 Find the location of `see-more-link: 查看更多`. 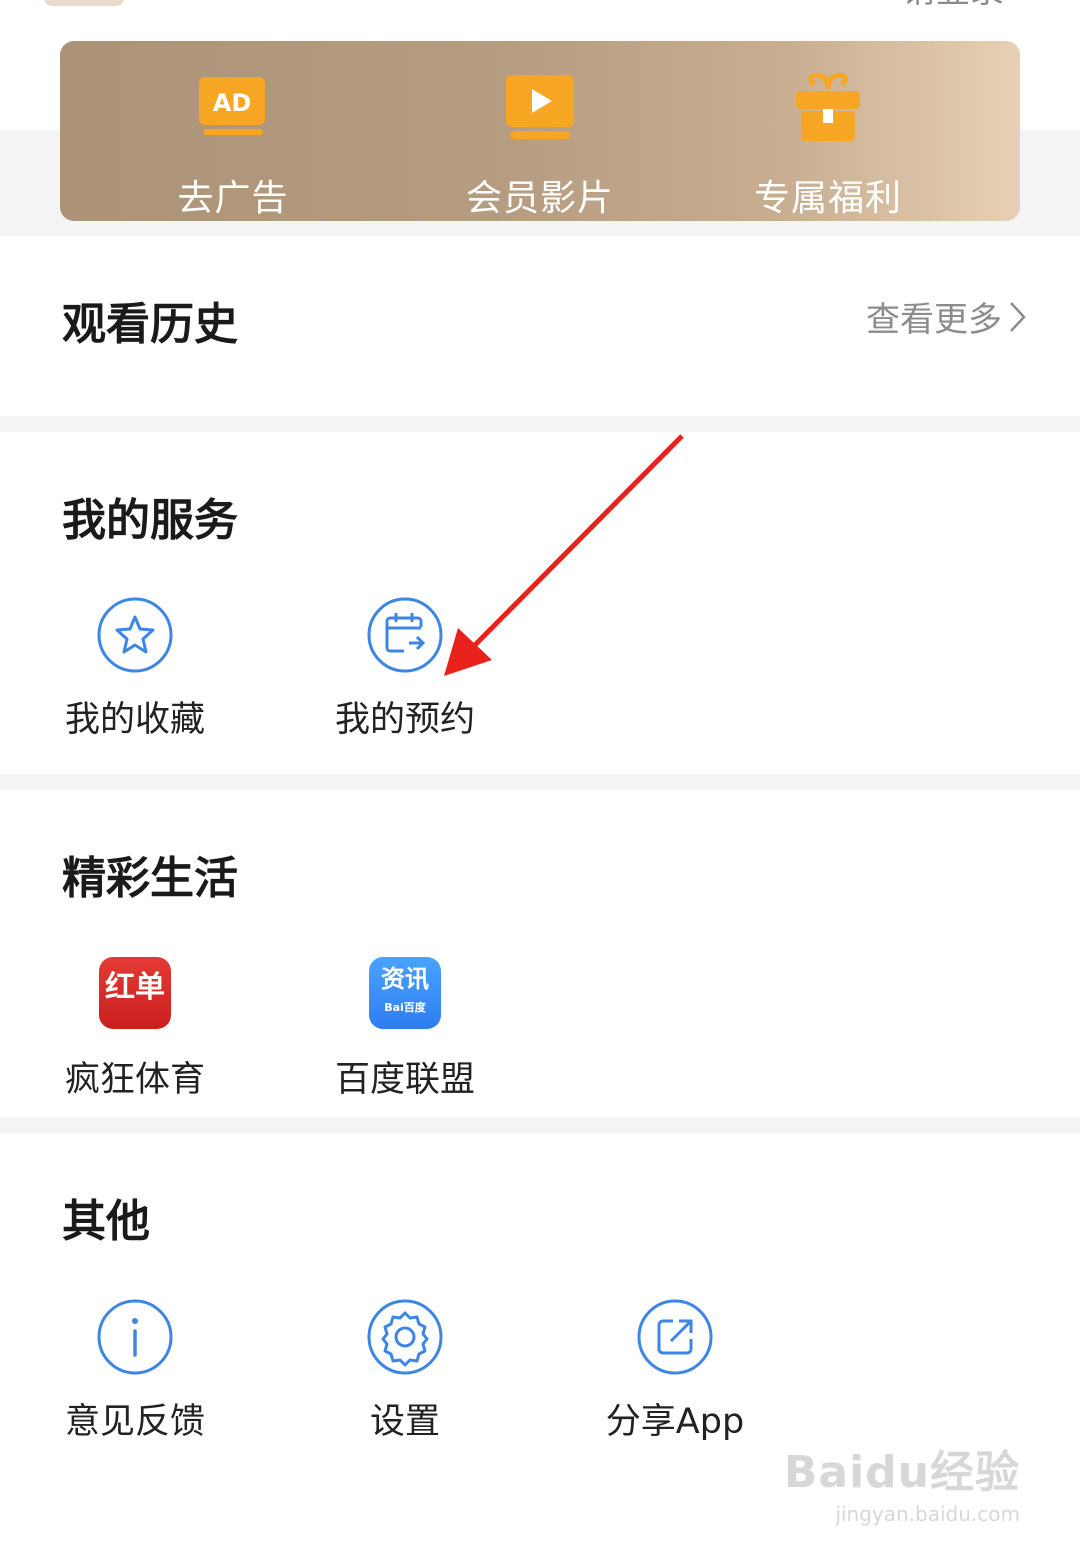

see-more-link: 查看更多 is located at coordinates (947, 316).